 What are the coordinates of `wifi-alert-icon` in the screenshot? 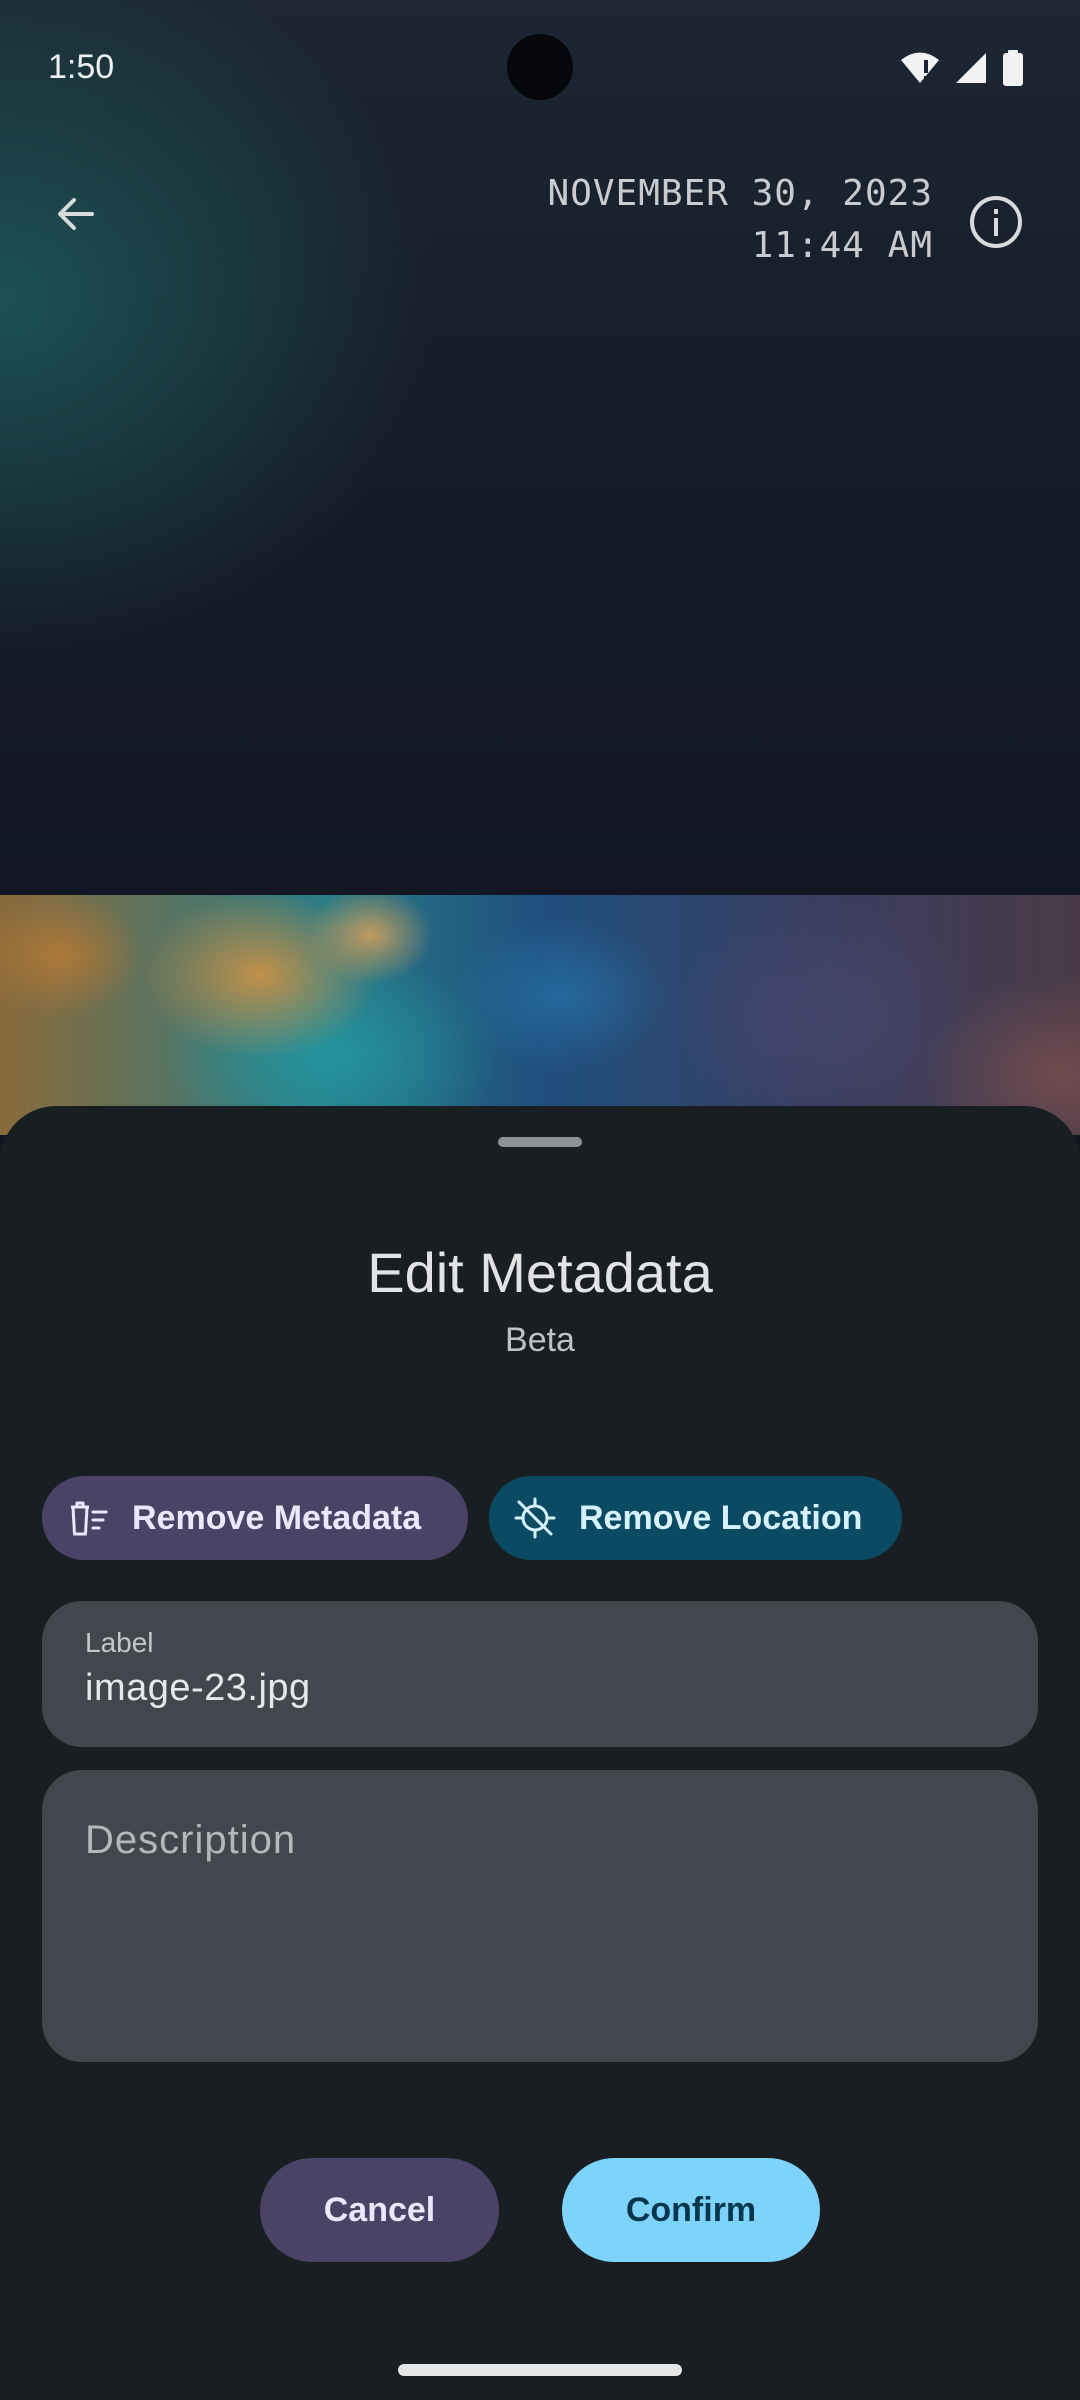 It's located at (920, 70).